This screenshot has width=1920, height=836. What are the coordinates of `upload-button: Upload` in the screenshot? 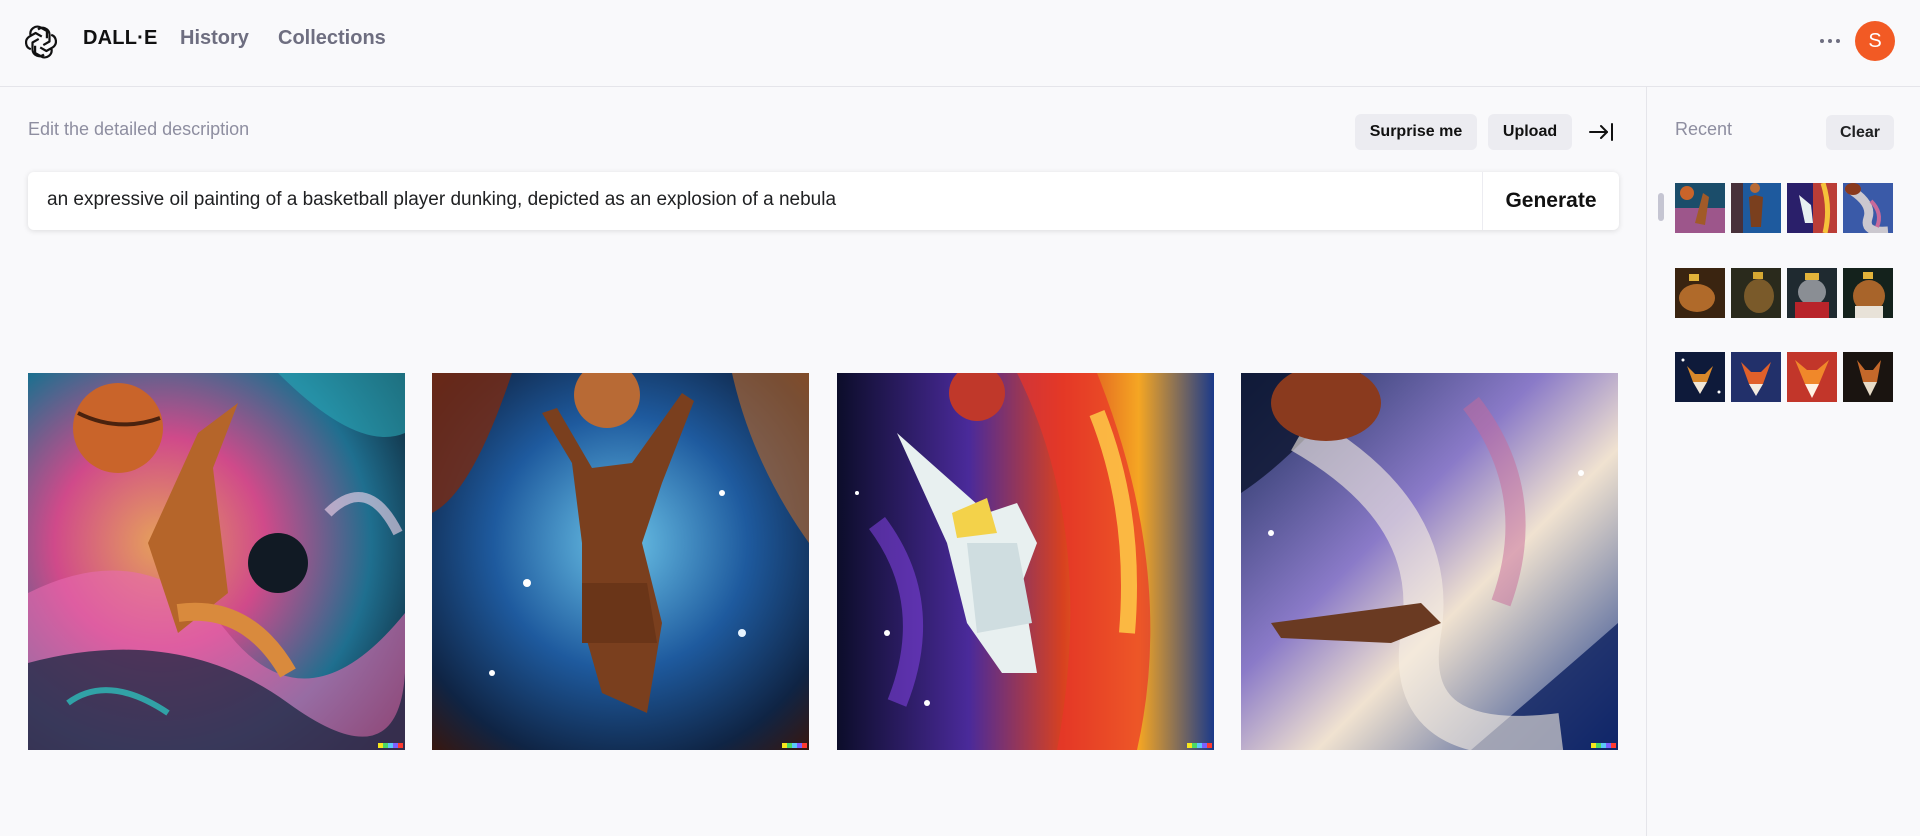 It's located at (1530, 132).